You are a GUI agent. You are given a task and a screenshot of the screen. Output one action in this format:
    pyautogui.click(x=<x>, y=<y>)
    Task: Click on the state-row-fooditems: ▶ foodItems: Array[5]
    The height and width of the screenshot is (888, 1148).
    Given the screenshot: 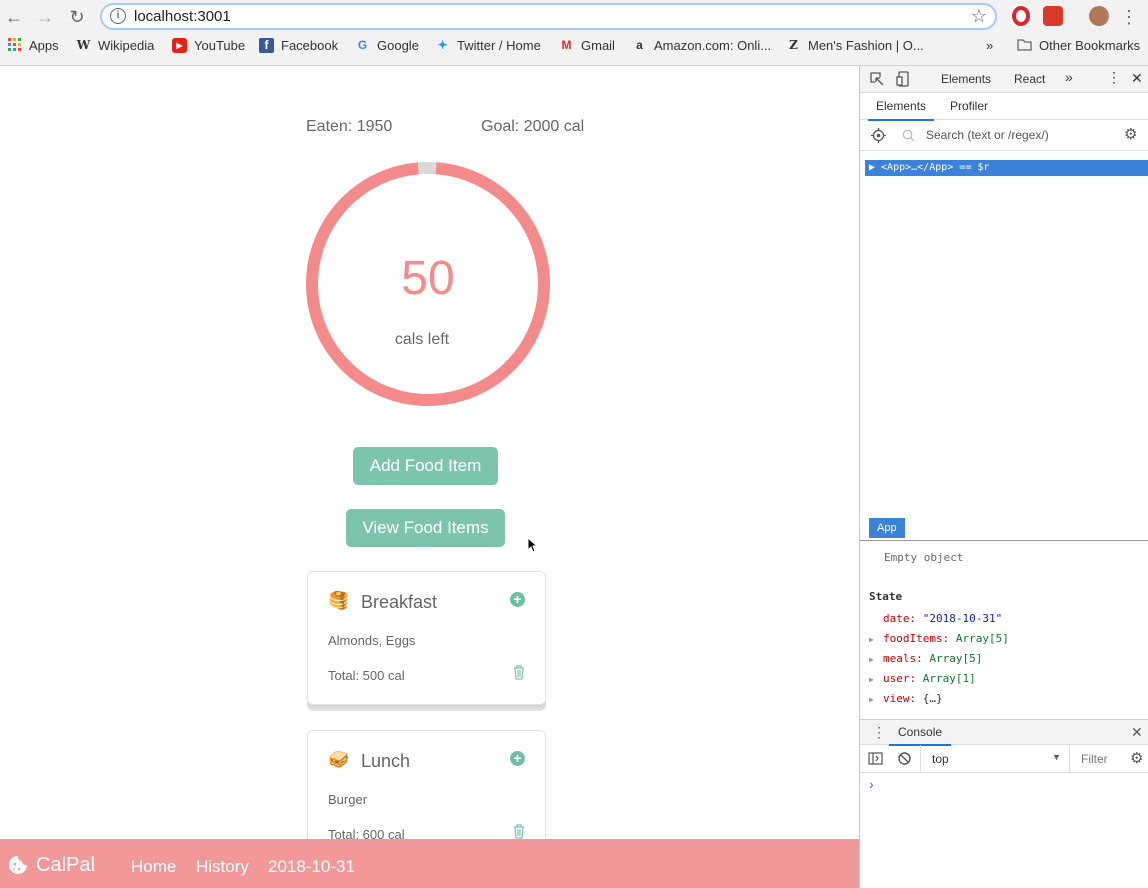 What is the action you would take?
    pyautogui.click(x=939, y=638)
    